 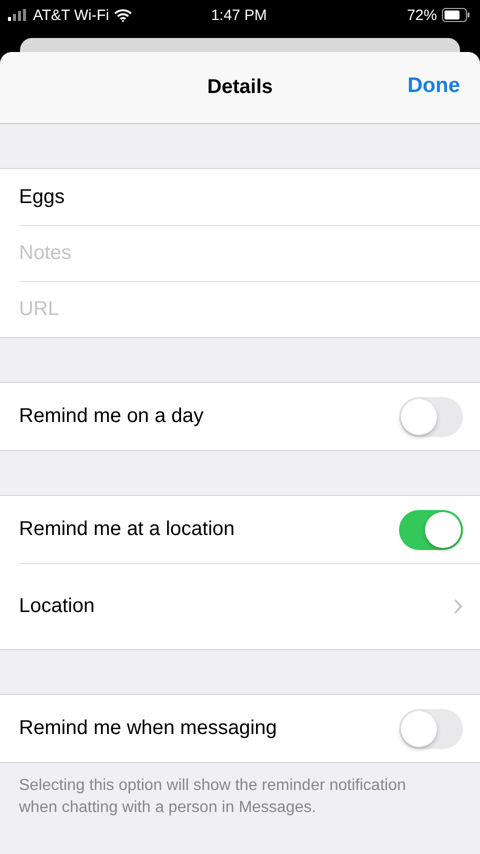 What do you see at coordinates (456, 15) in the screenshot?
I see `battery-icon` at bounding box center [456, 15].